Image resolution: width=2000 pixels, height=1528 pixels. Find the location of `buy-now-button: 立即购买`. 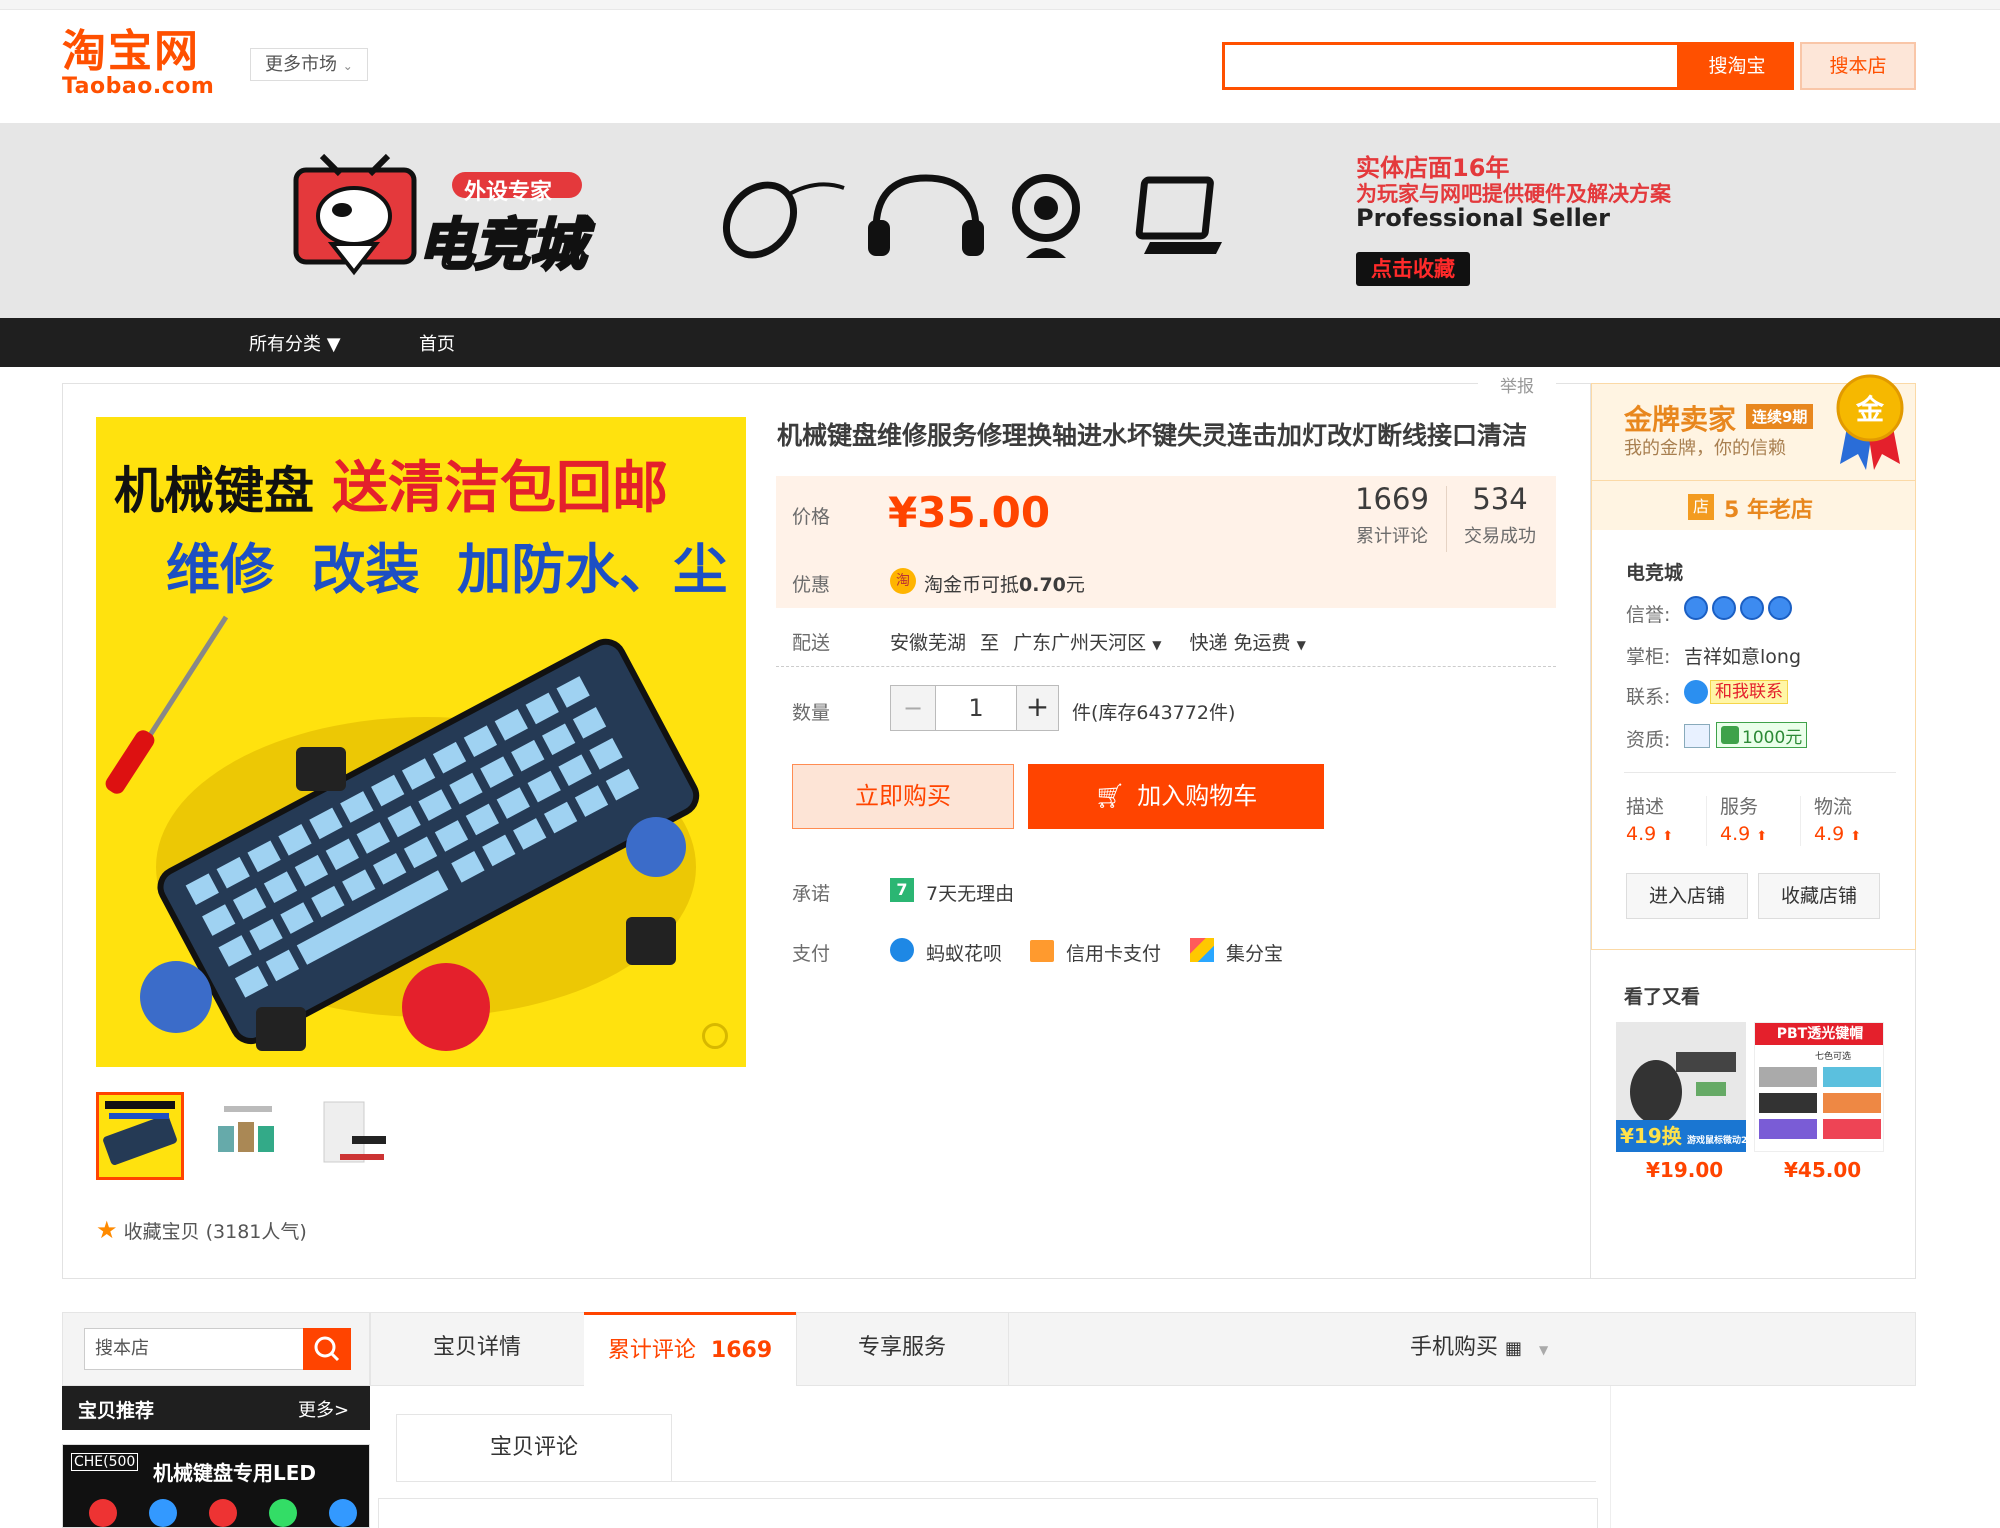

buy-now-button: 立即购买 is located at coordinates (903, 796).